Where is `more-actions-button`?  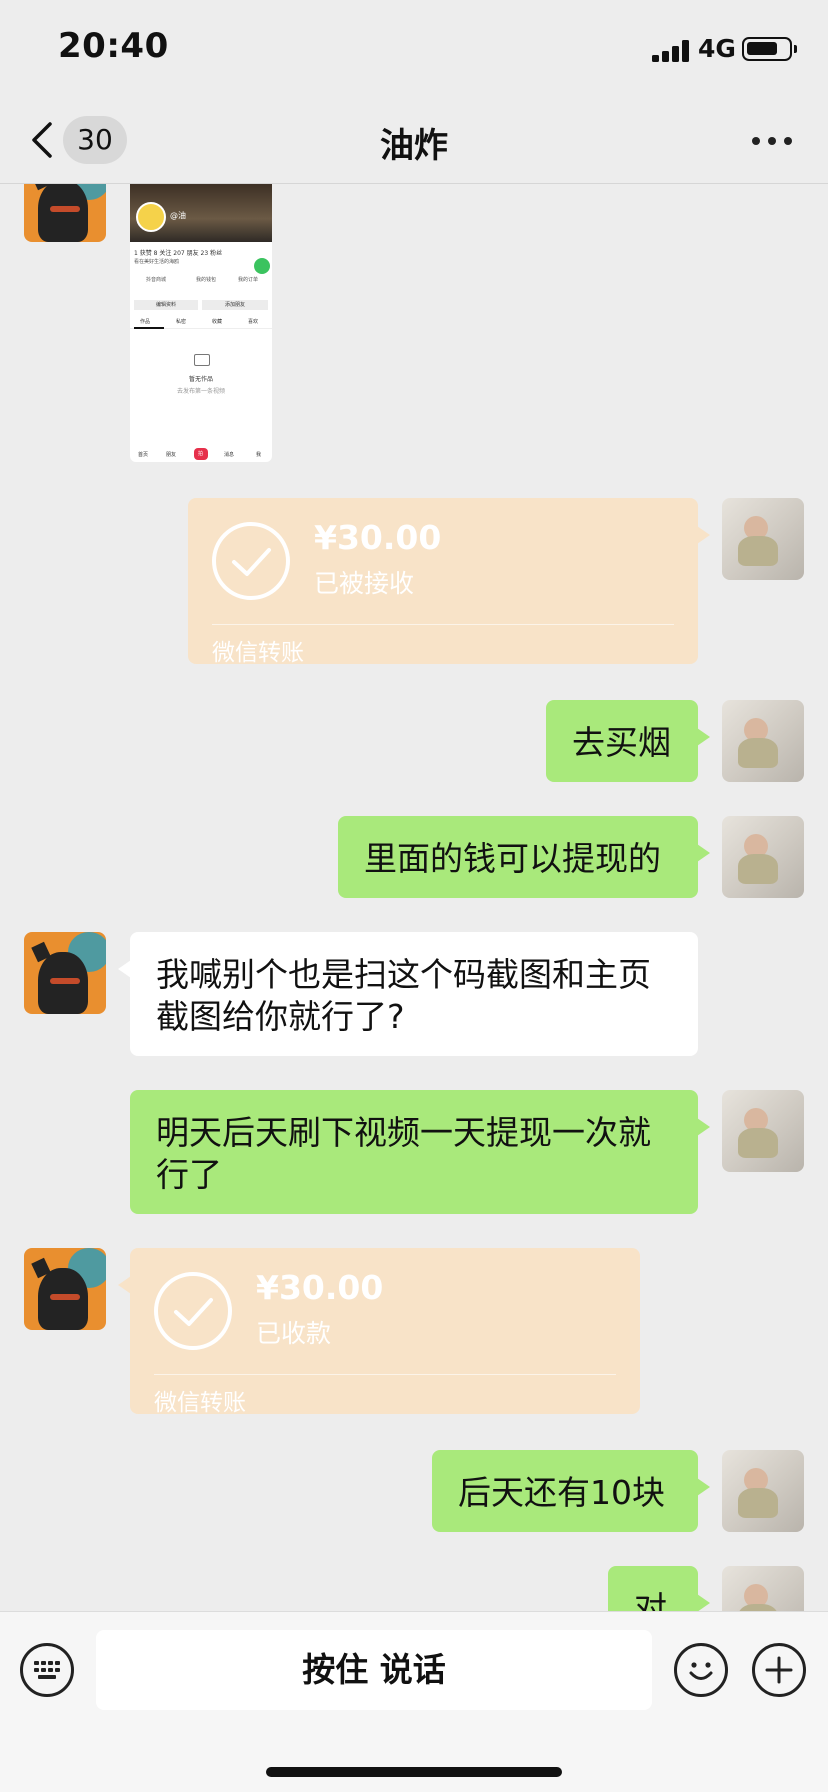
more-actions-button is located at coordinates (779, 1670).